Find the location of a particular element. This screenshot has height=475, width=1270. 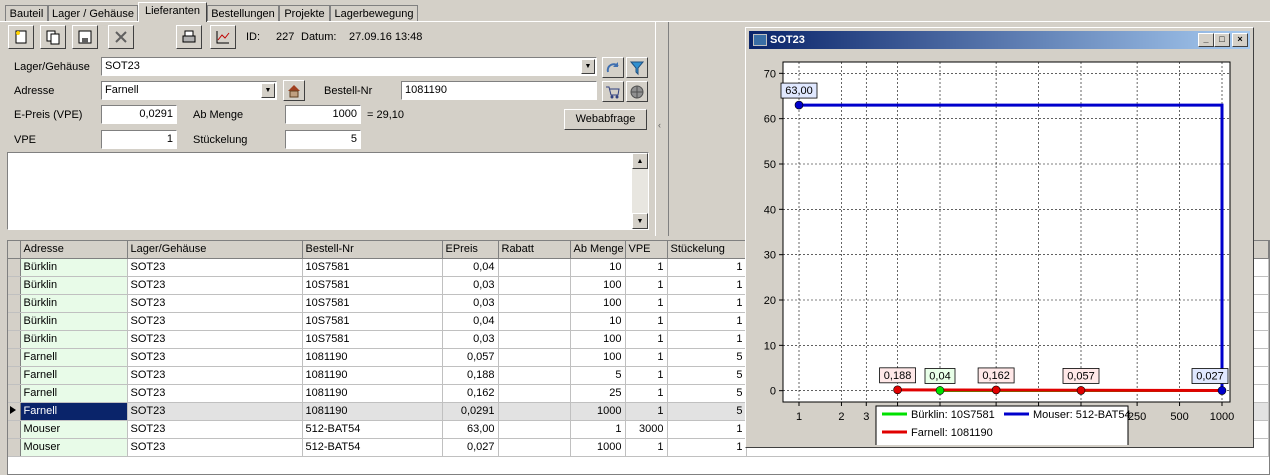

column-header-abmenge: Ab Menge is located at coordinates (598, 250).